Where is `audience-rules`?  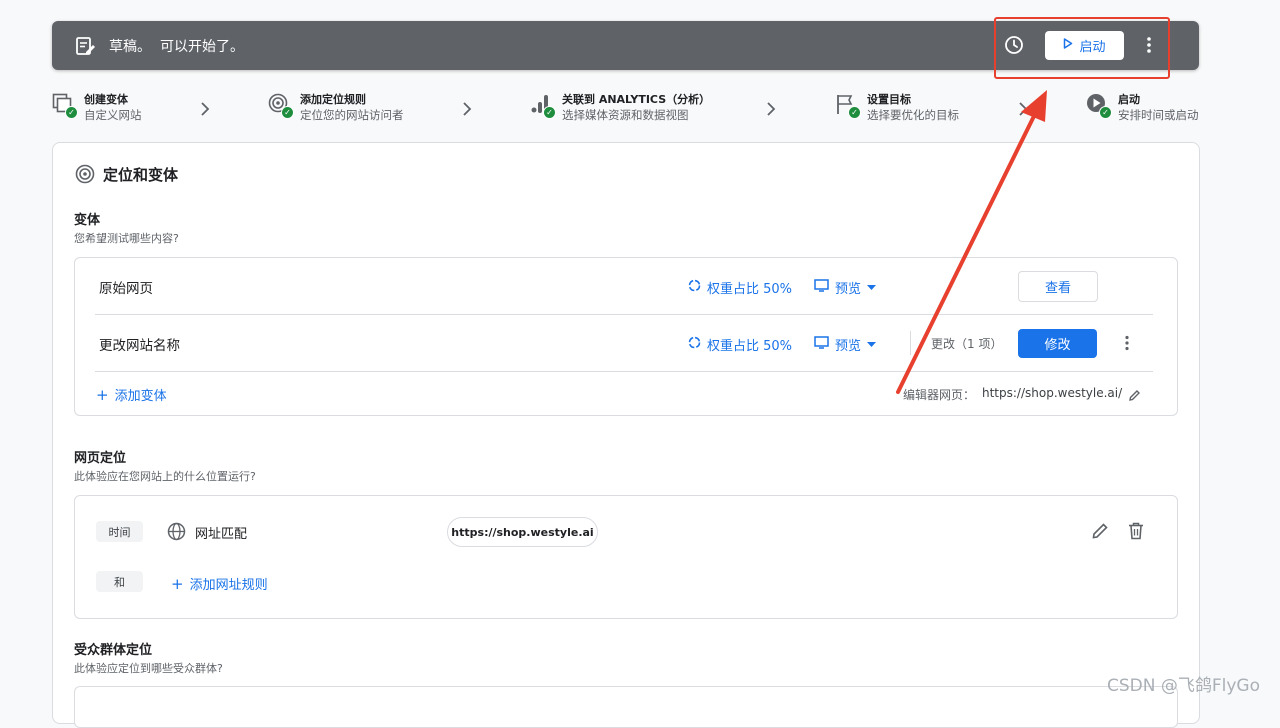 audience-rules is located at coordinates (626, 707).